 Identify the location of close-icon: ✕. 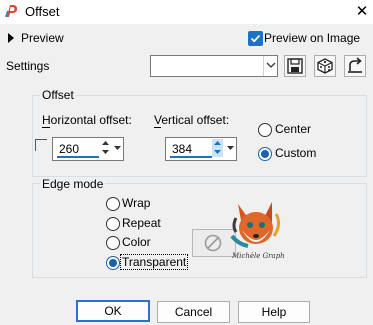
(362, 11).